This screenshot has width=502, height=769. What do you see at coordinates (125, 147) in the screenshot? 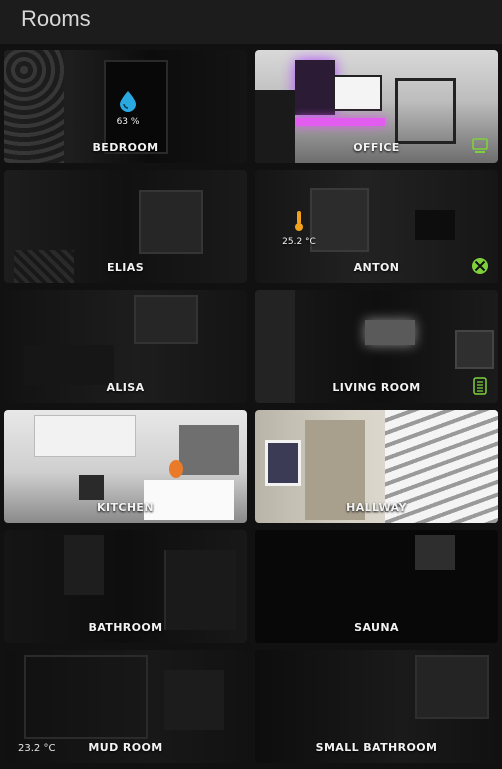
I see `room-name: BEDROOM` at bounding box center [125, 147].